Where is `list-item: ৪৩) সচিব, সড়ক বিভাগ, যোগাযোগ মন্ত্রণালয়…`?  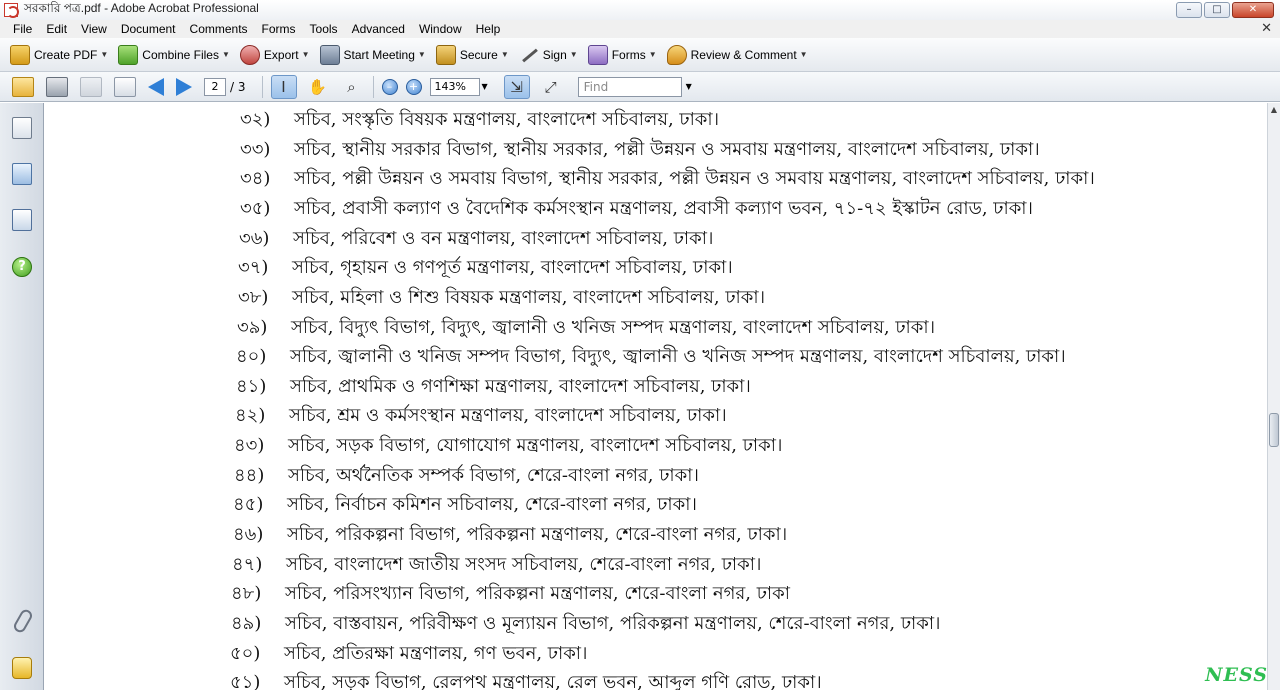 list-item: ৪৩) সচিব, সড়ক বিভাগ, যোগাযোগ মন্ত্রণালয়… is located at coordinates (508, 445).